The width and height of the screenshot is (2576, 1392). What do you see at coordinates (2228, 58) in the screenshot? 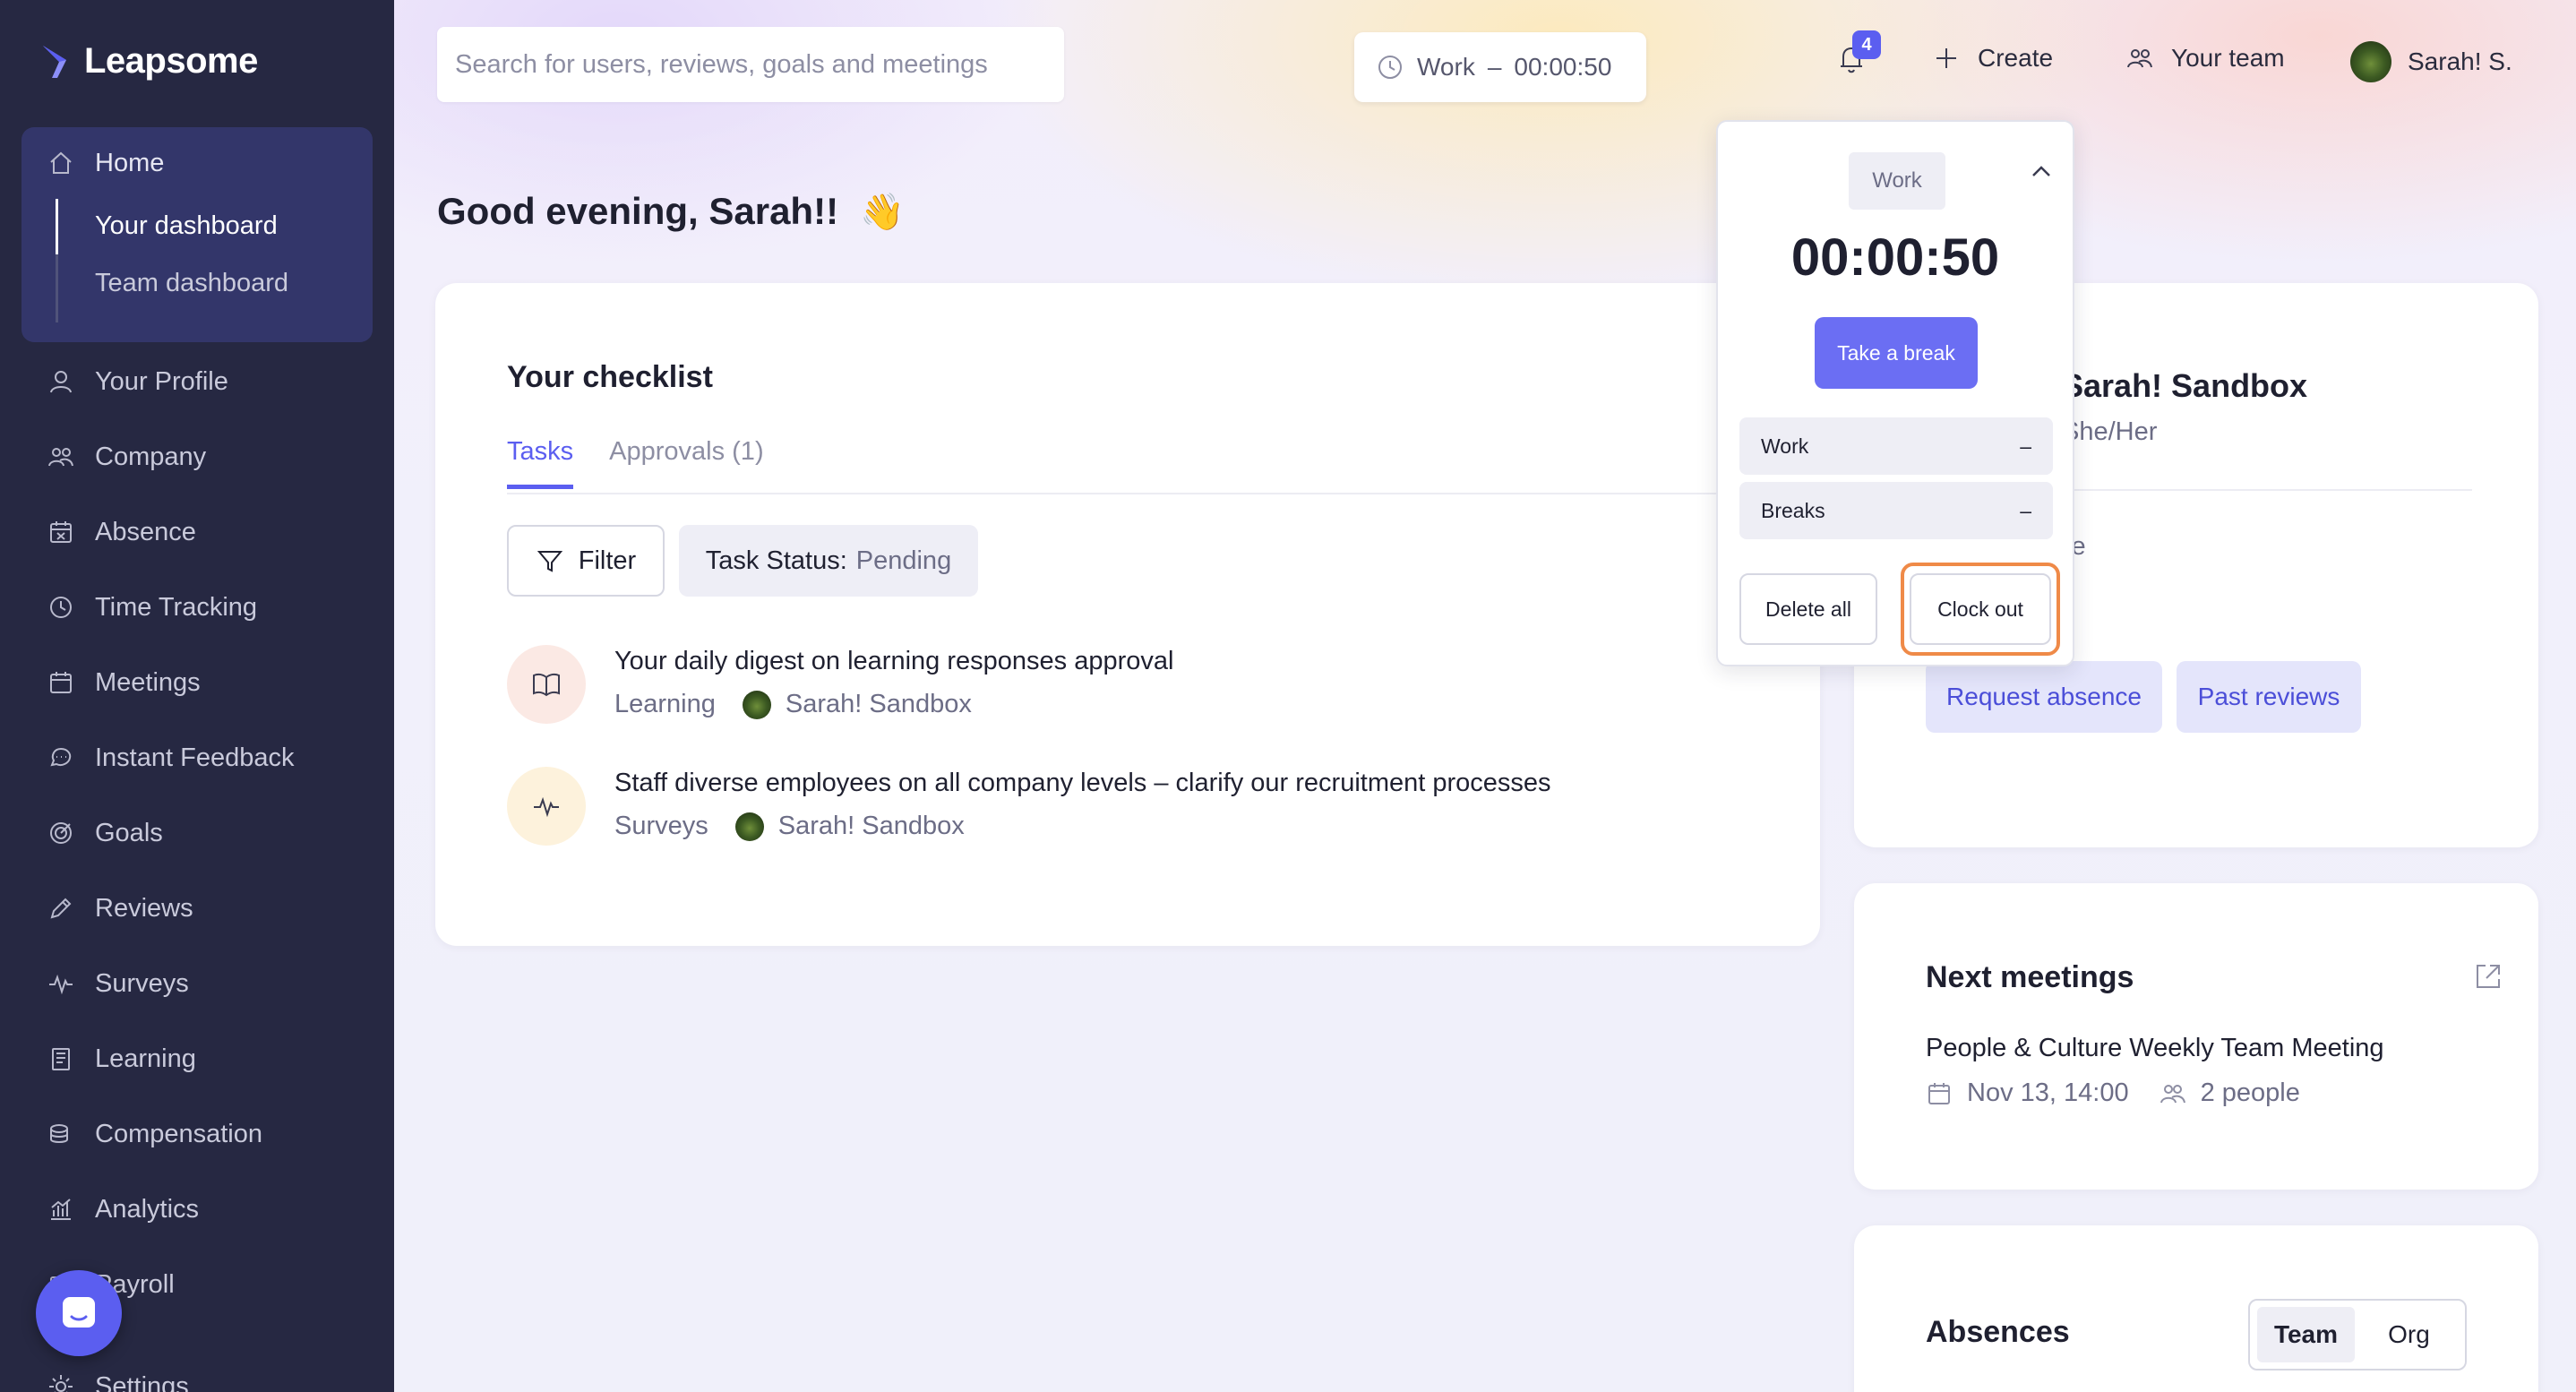
I see `your-team-label: Your team` at bounding box center [2228, 58].